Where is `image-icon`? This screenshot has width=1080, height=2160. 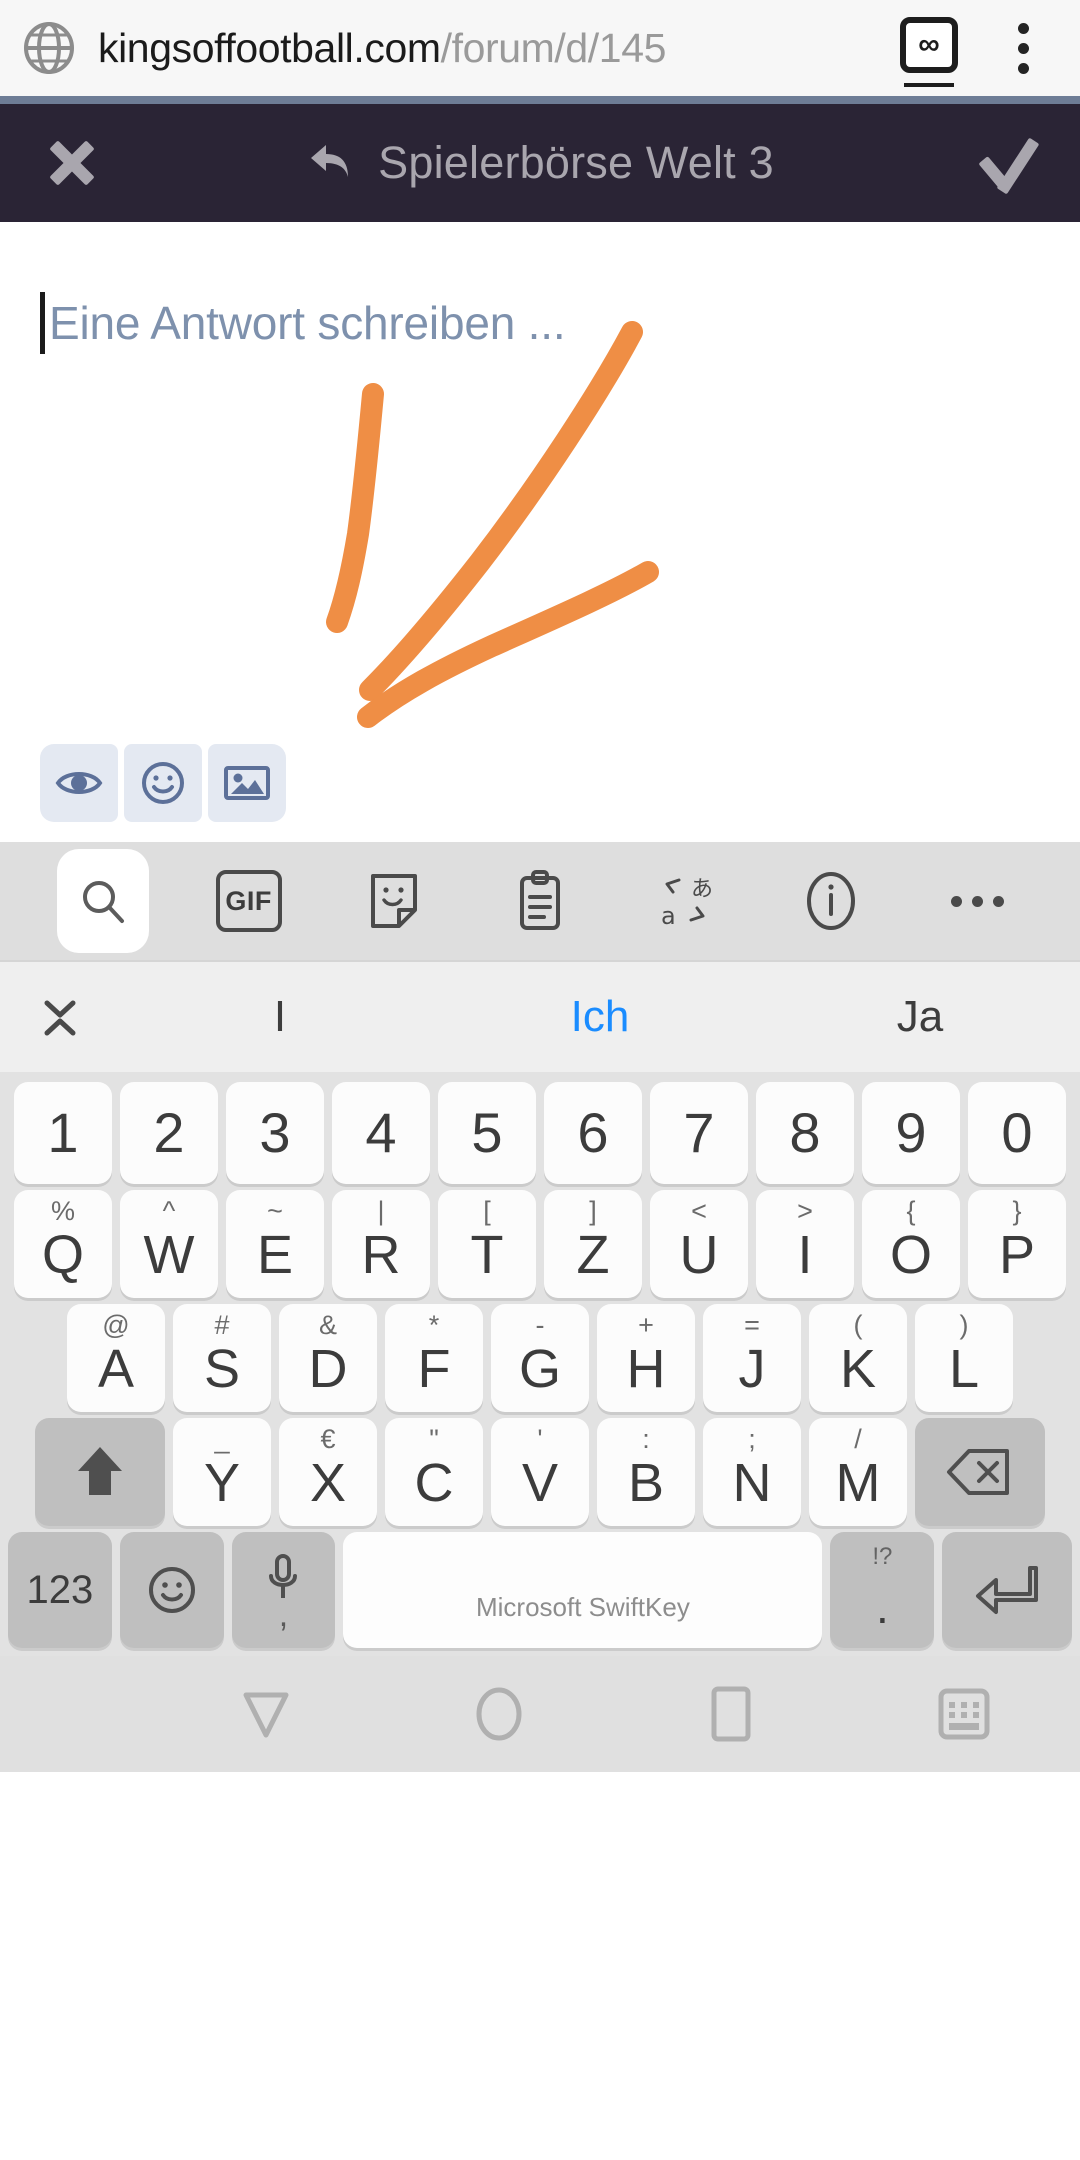 image-icon is located at coordinates (247, 783).